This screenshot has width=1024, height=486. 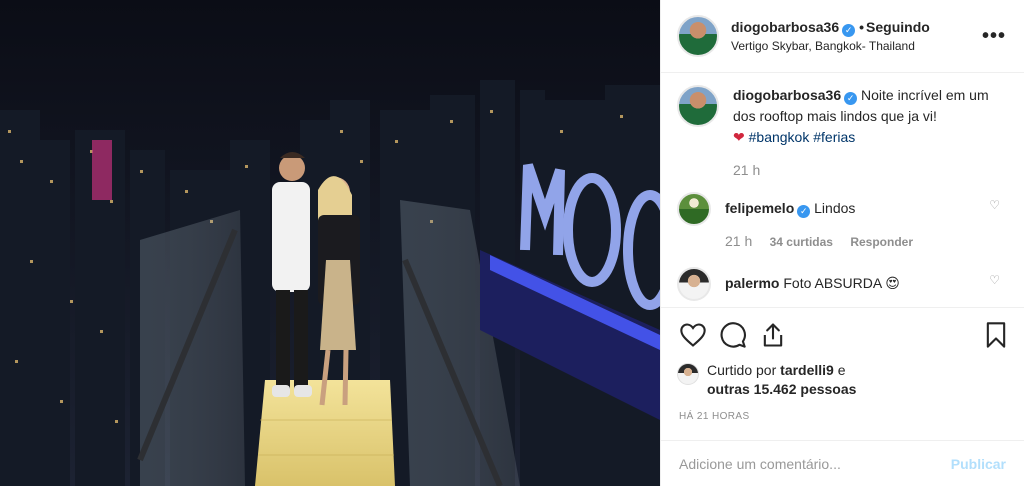 I want to click on publish-button: Publicar, so click(x=978, y=464).